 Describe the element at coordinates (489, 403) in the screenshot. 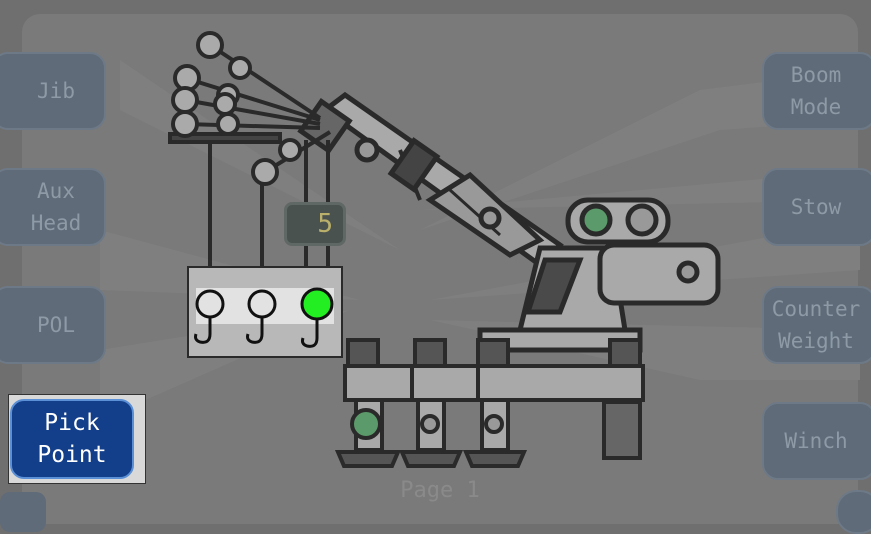

I see `crane-carrier` at that location.